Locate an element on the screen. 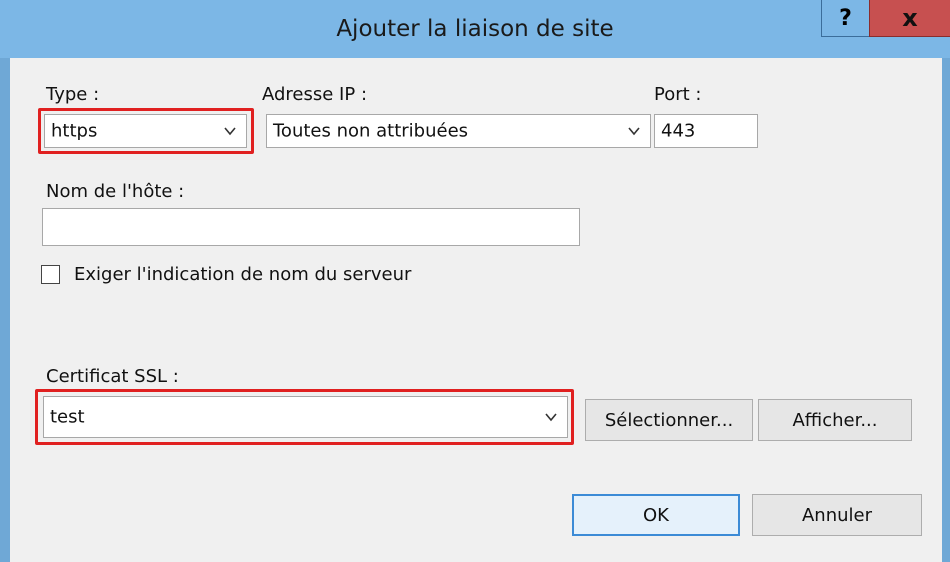 The width and height of the screenshot is (950, 562). type-highlight-box is located at coordinates (146, 131).